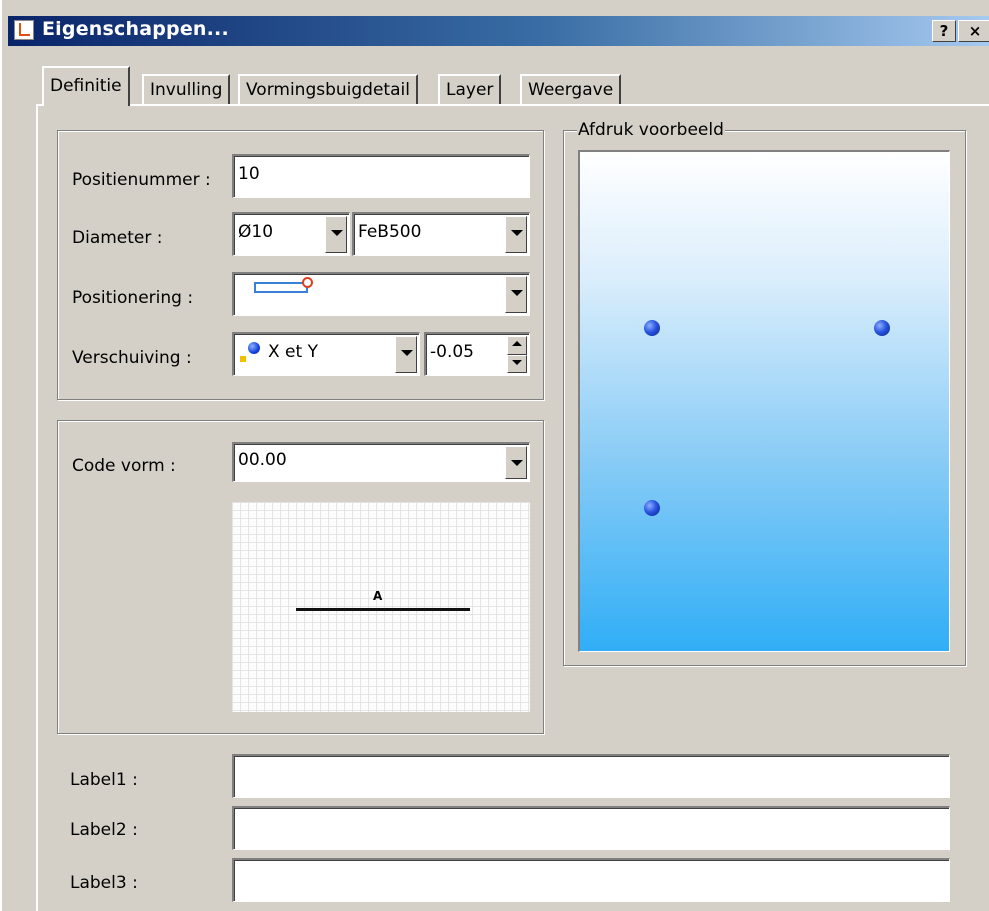  What do you see at coordinates (470, 89) in the screenshot?
I see `tab-layer: Layer` at bounding box center [470, 89].